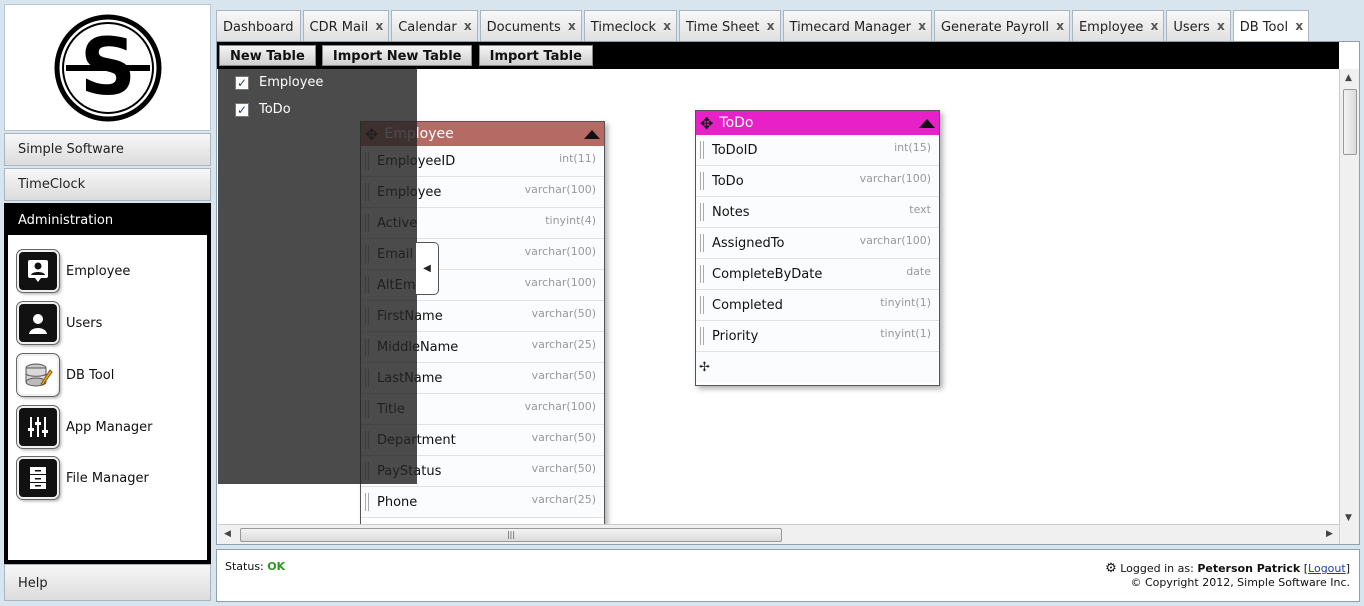 This screenshot has width=1364, height=606. What do you see at coordinates (84, 323) in the screenshot?
I see `app-label: Users` at bounding box center [84, 323].